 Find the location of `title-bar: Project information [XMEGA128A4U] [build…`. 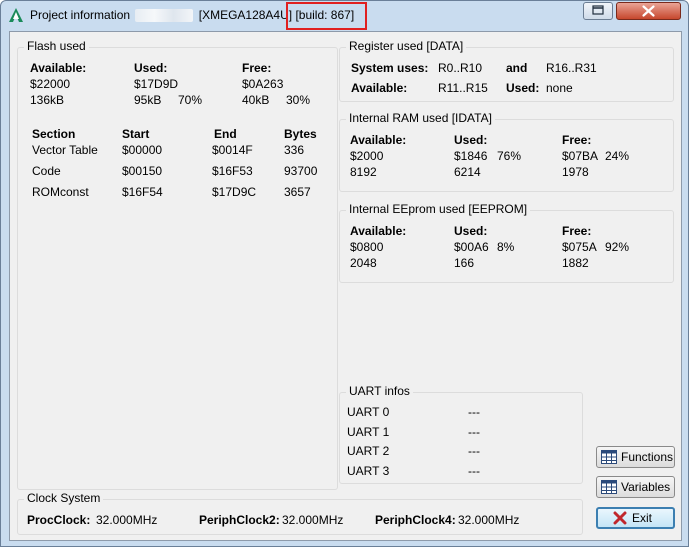

title-bar: Project information [XMEGA128A4U] [build… is located at coordinates (344, 15).